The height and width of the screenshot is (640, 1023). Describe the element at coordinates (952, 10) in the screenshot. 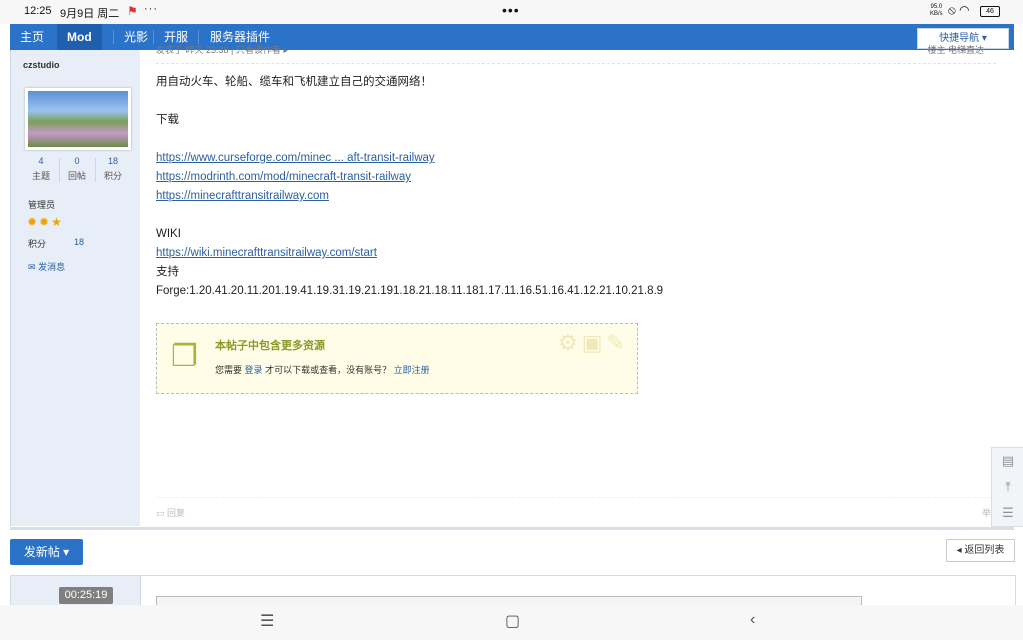

I see `do-not-disturb-icon: ⦸` at that location.